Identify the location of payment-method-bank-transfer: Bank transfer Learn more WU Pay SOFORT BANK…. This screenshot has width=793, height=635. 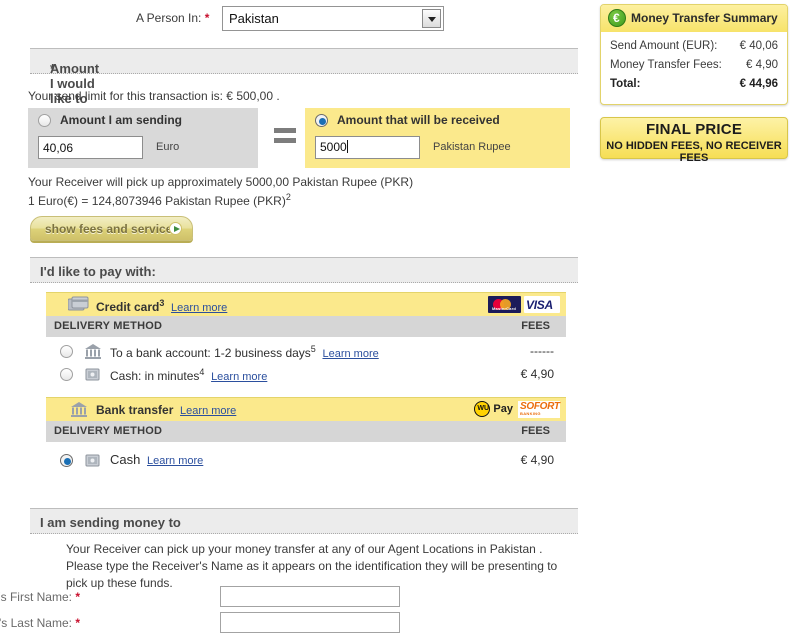
(306, 435).